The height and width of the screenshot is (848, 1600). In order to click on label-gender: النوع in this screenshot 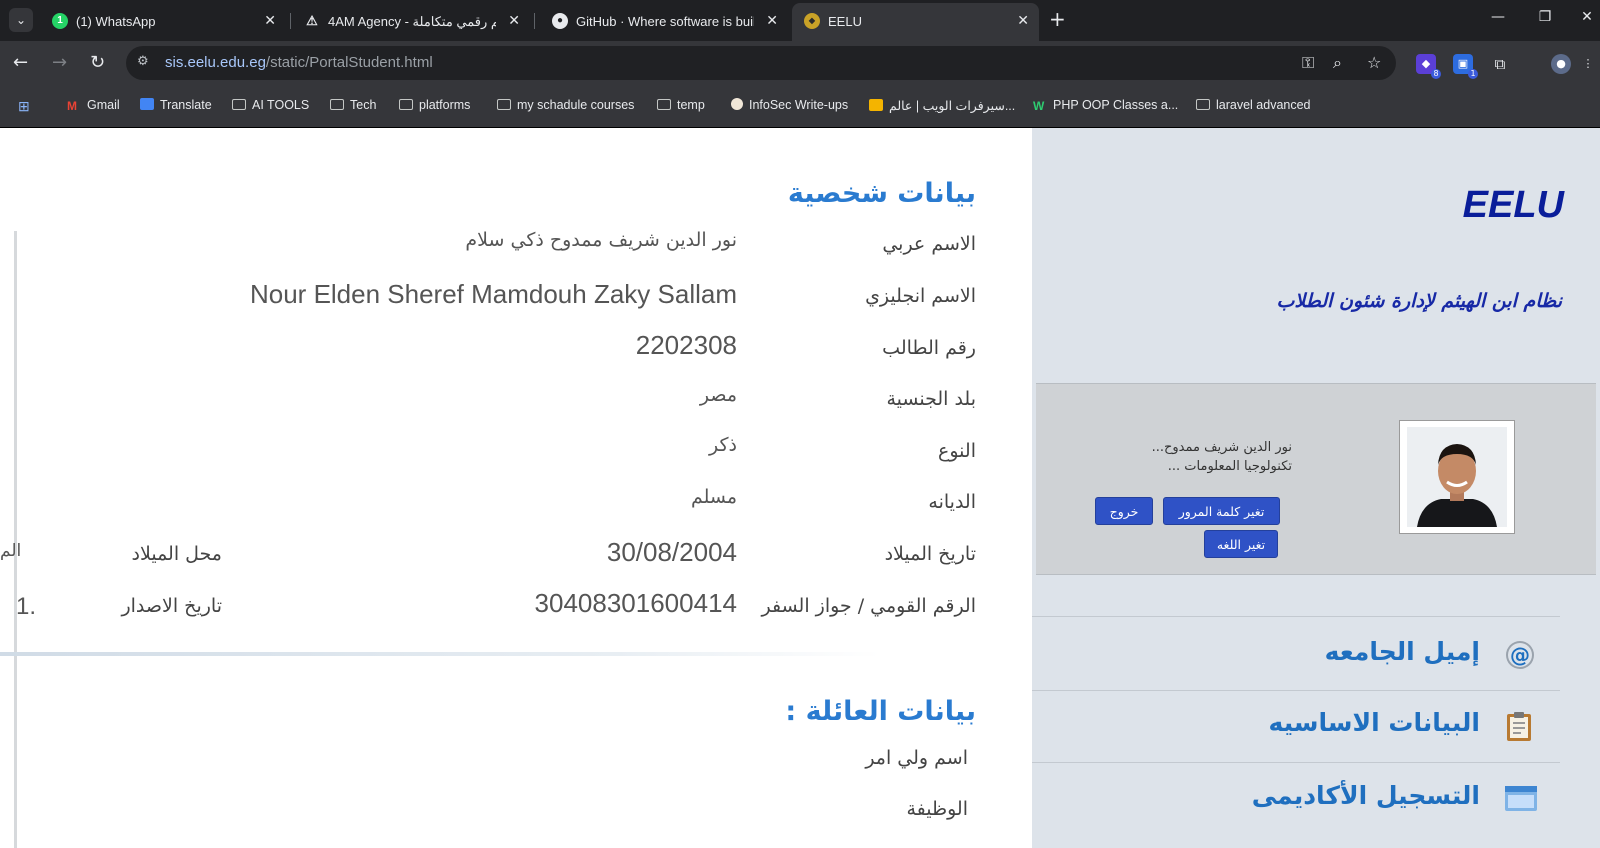, I will do `click(957, 451)`.